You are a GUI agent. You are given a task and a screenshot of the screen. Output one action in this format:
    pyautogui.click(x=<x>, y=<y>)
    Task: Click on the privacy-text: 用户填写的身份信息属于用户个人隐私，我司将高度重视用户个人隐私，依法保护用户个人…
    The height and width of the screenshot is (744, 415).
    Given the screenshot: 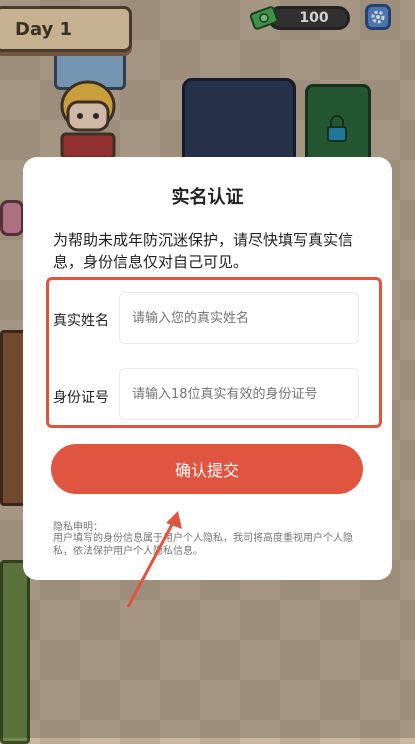 What is the action you would take?
    pyautogui.click(x=203, y=545)
    